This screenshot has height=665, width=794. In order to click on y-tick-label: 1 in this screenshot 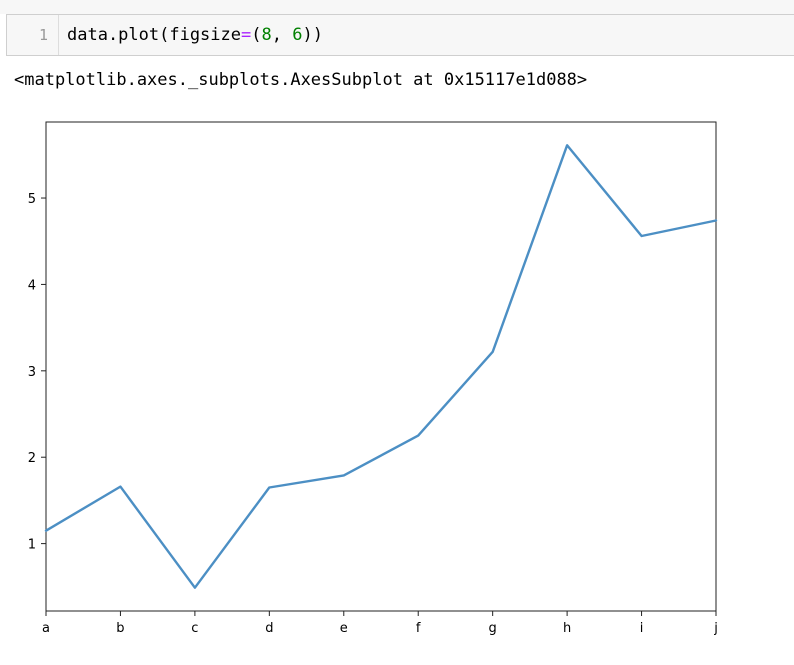, I will do `click(32, 545)`.